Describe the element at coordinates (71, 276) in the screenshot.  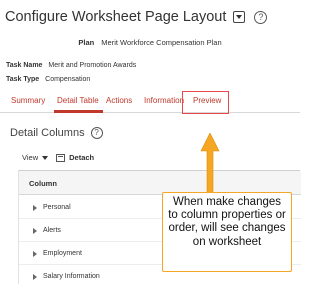
I see `row-label: Salary Information` at that location.